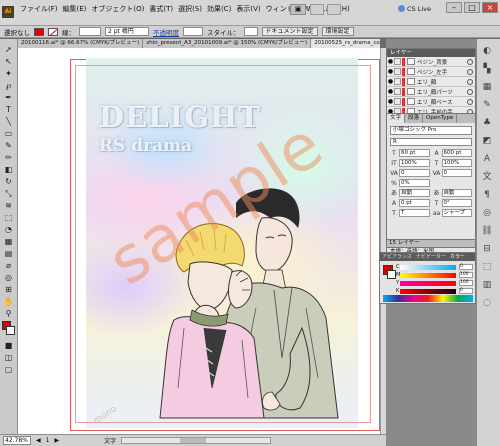 The width and height of the screenshot is (500, 446). Describe the element at coordinates (193, 31) in the screenshot. I see `opacity-field` at that location.